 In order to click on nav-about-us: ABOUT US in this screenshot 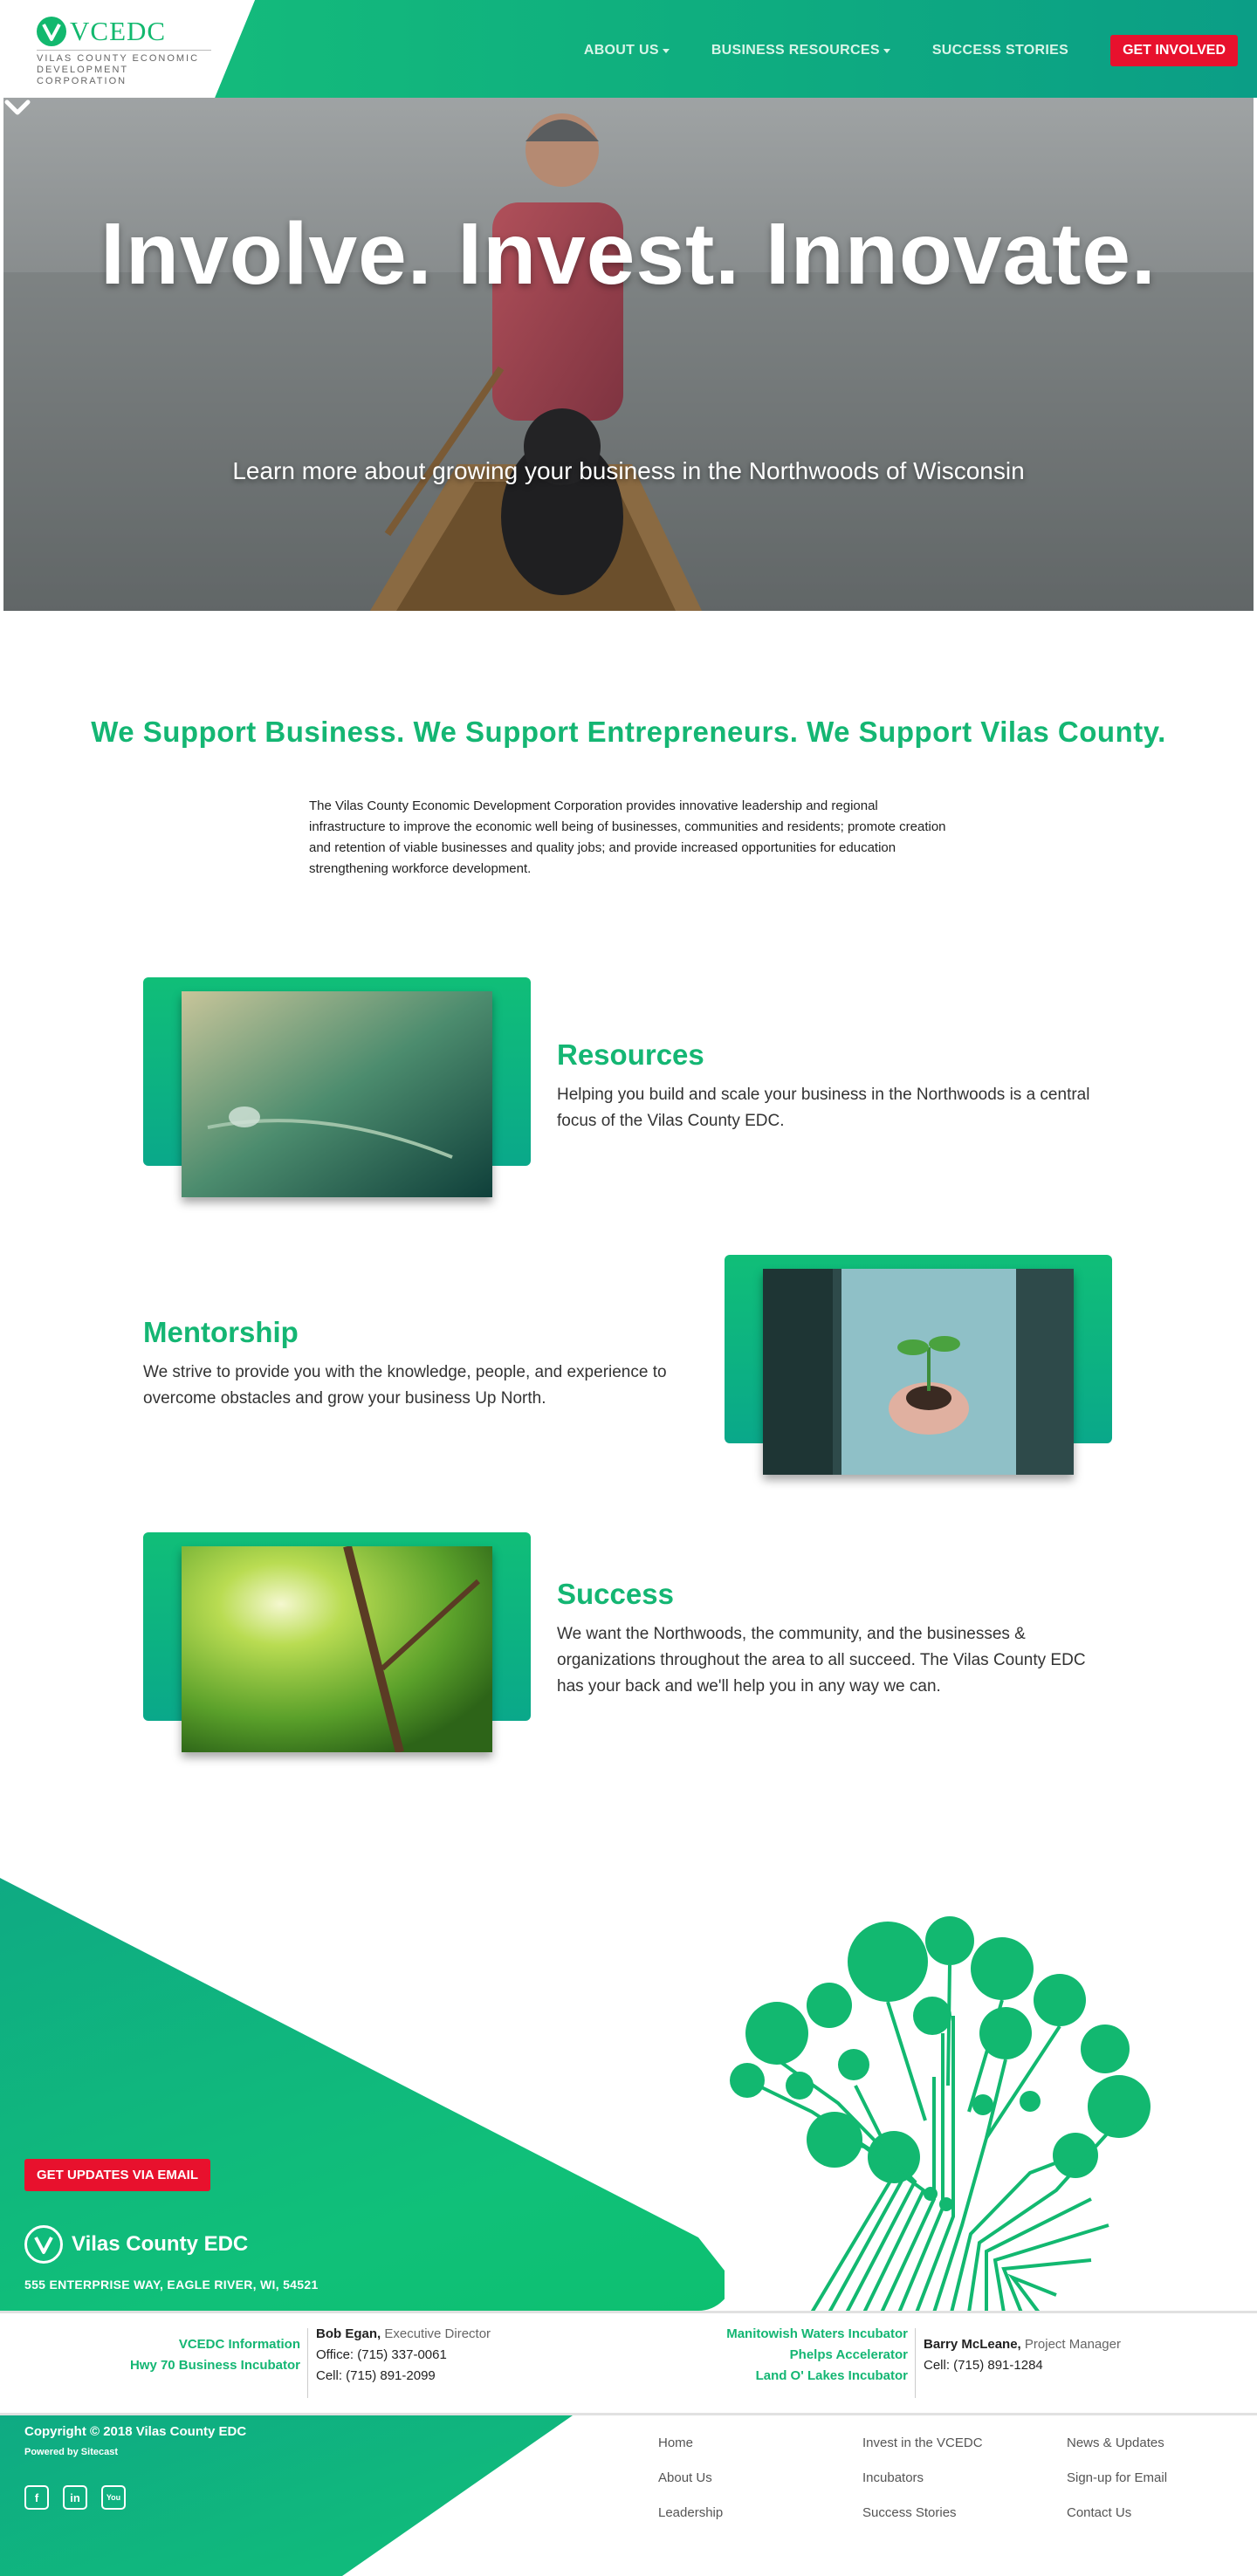, I will do `click(627, 50)`.